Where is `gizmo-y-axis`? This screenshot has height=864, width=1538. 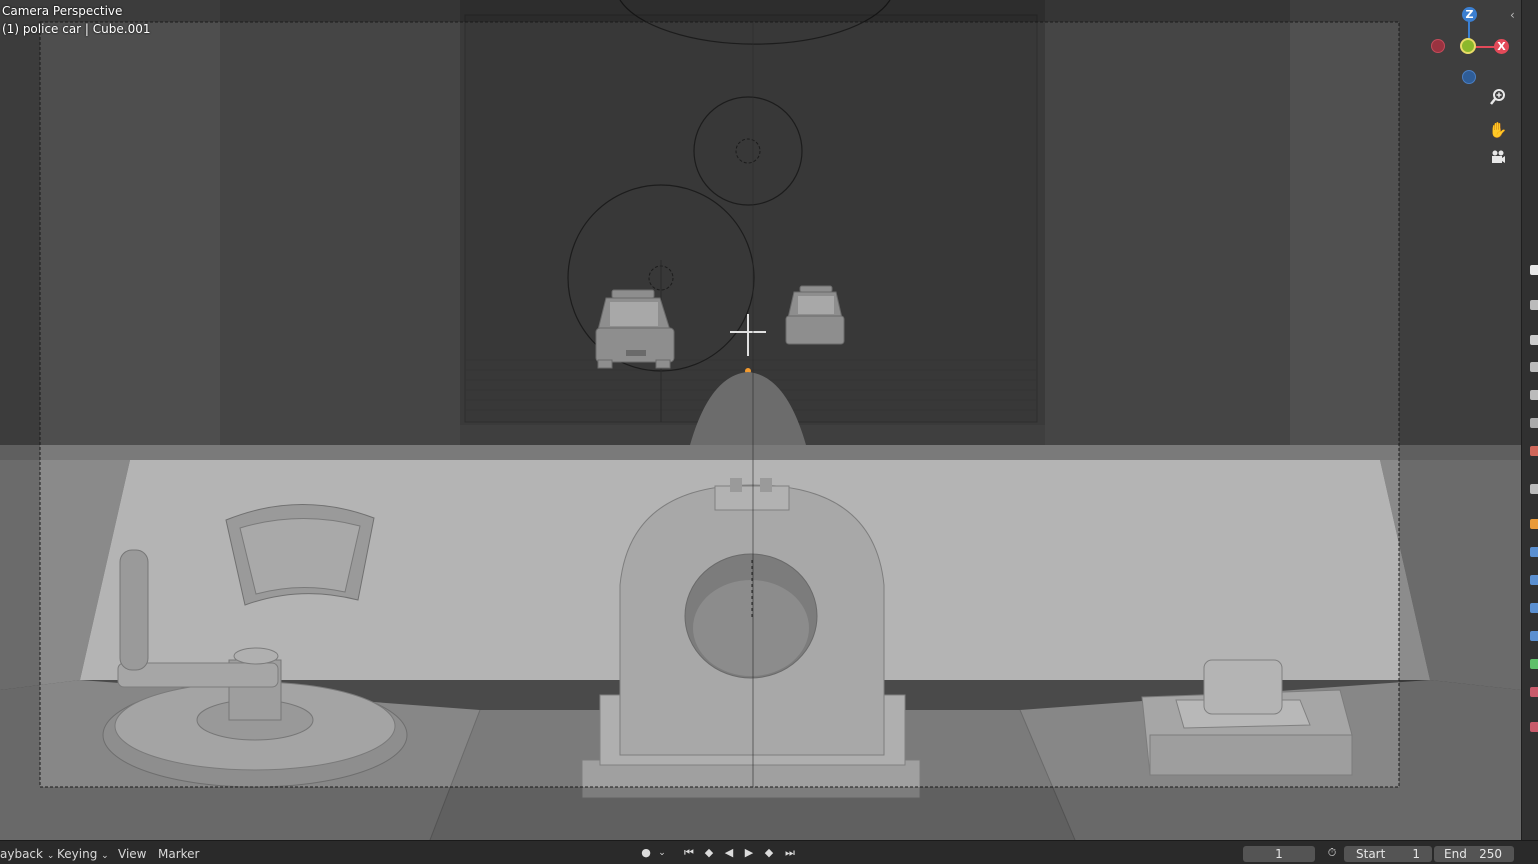 gizmo-y-axis is located at coordinates (1468, 46).